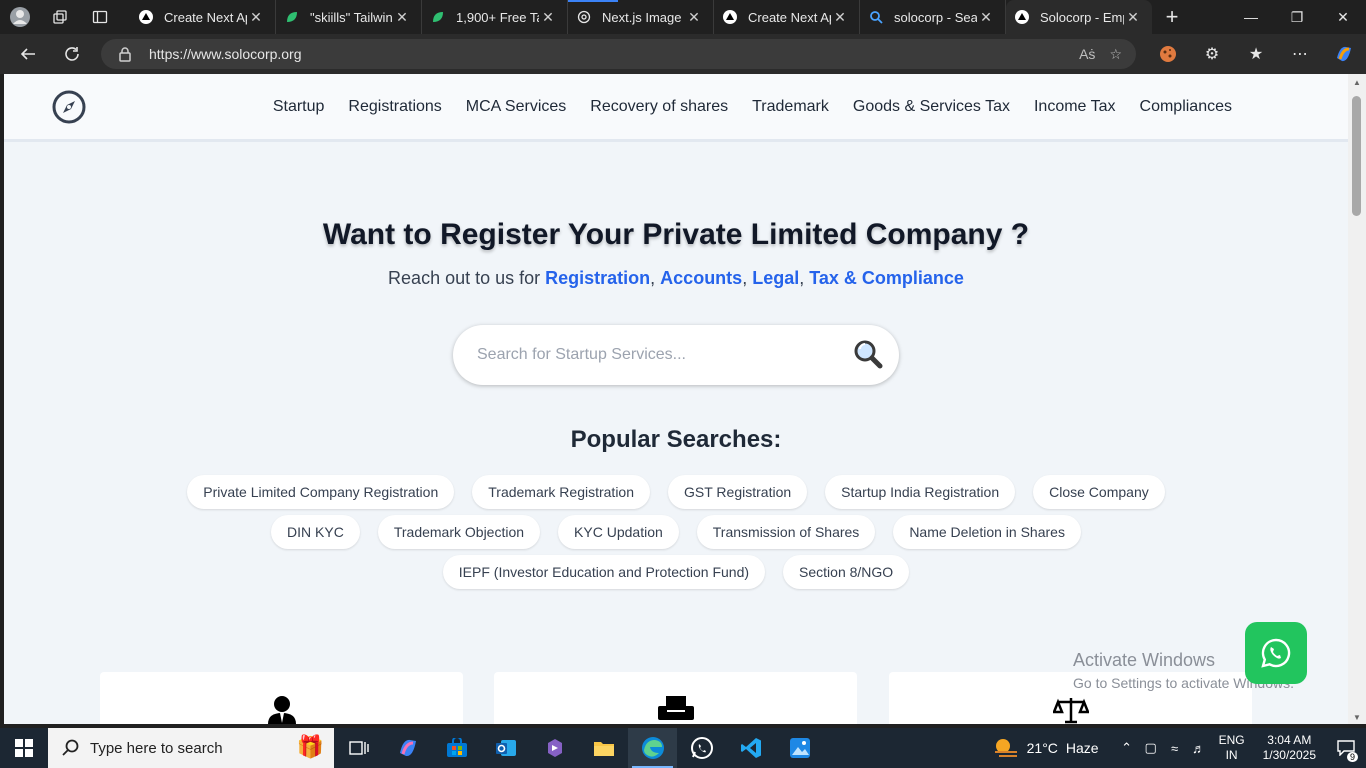  I want to click on browser-tab: Solocorp - Empowering✕, so click(1079, 17).